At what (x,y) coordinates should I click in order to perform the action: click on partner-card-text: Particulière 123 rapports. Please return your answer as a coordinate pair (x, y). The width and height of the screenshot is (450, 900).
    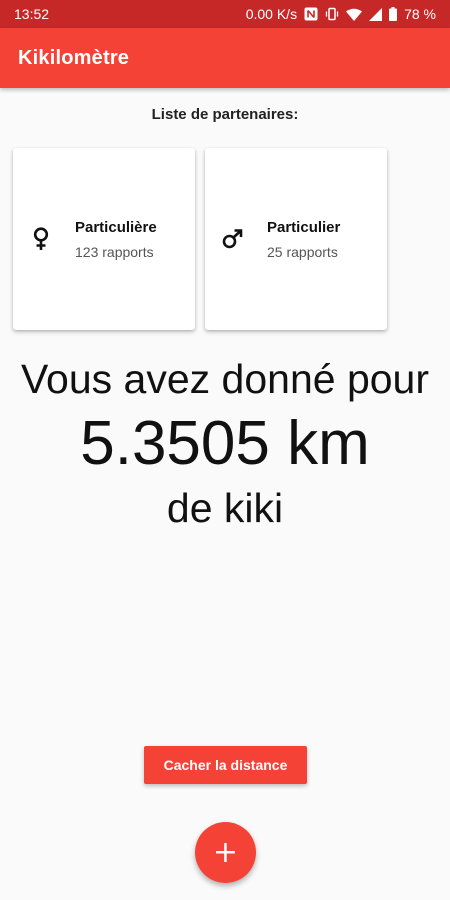
    Looking at the image, I should click on (116, 239).